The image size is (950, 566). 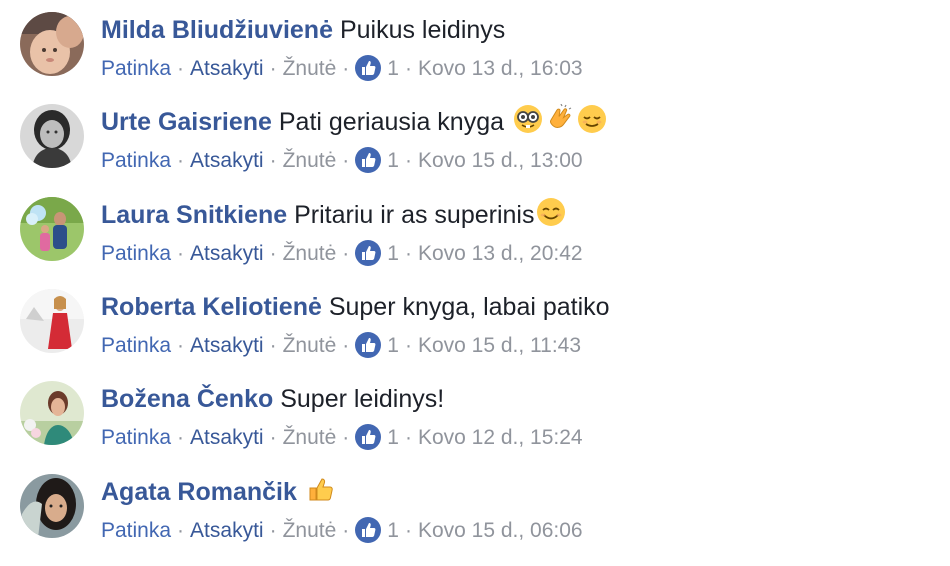 I want to click on comment-text: Pritariu ir as superinis, so click(x=414, y=215).